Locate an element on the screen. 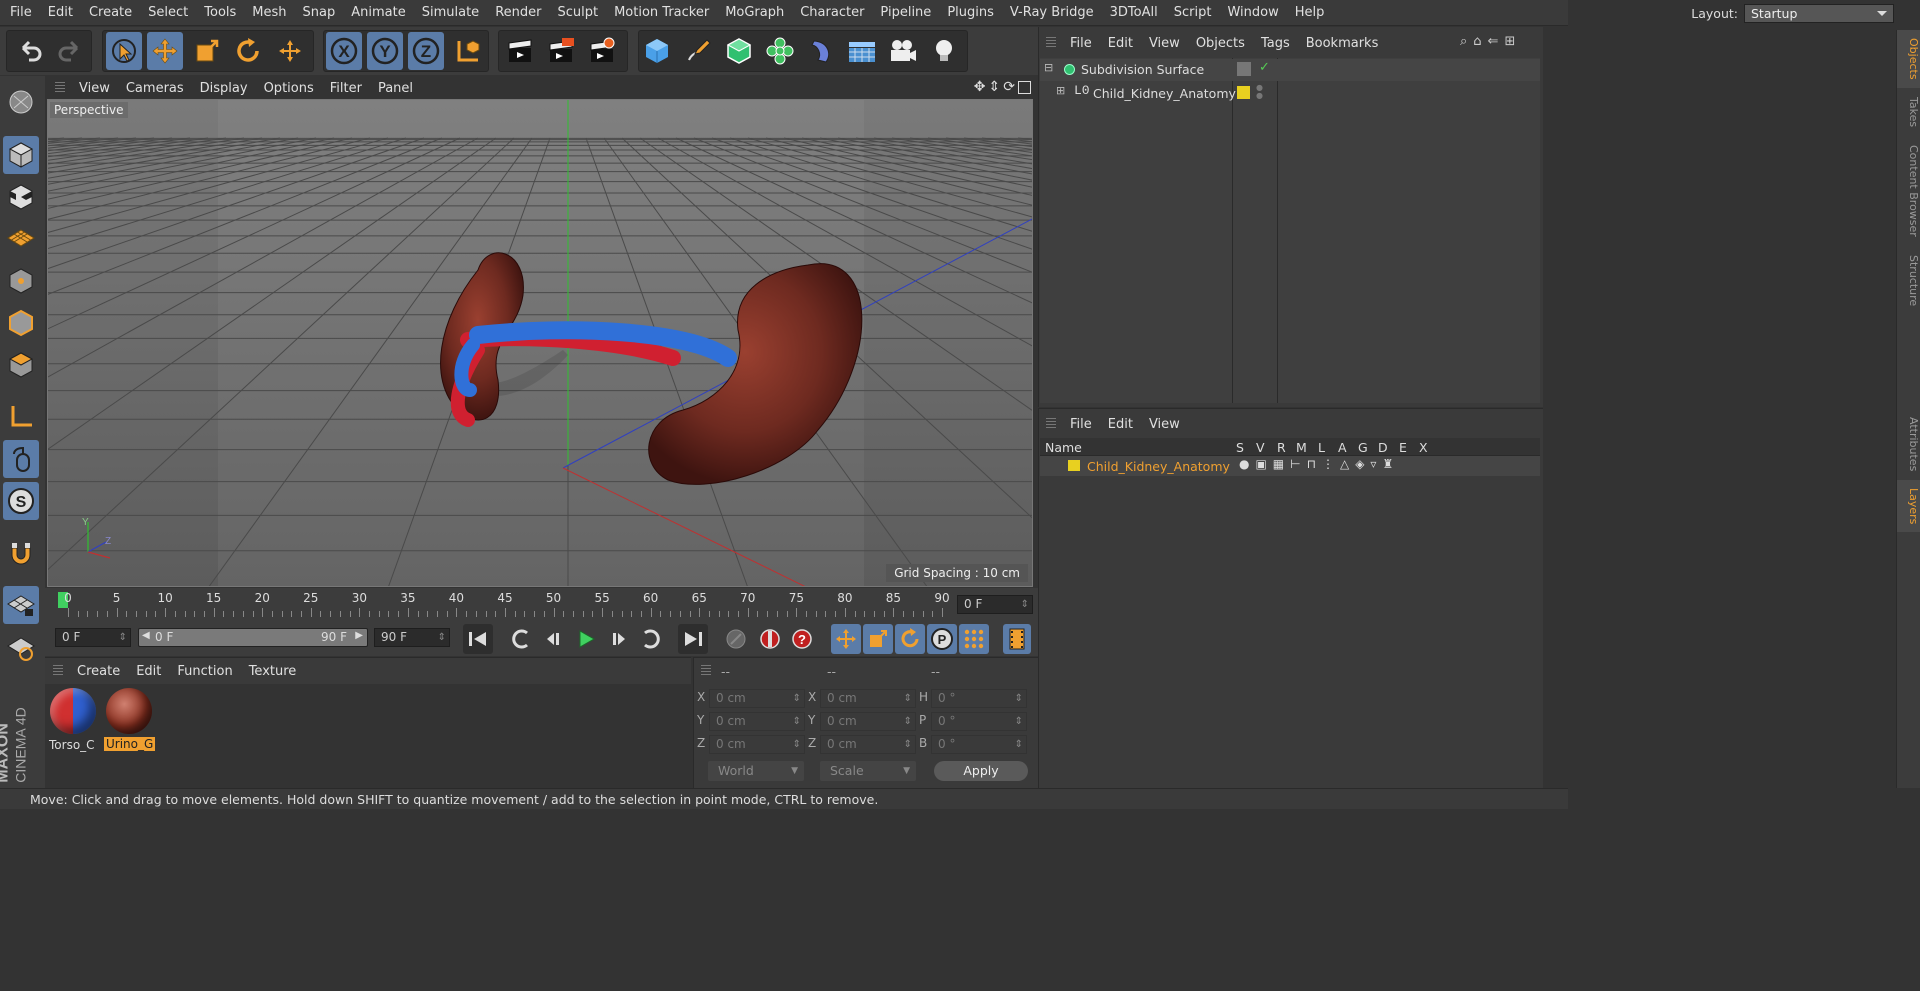 Image resolution: width=1920 pixels, height=991 pixels. scale-key-button is located at coordinates (878, 639).